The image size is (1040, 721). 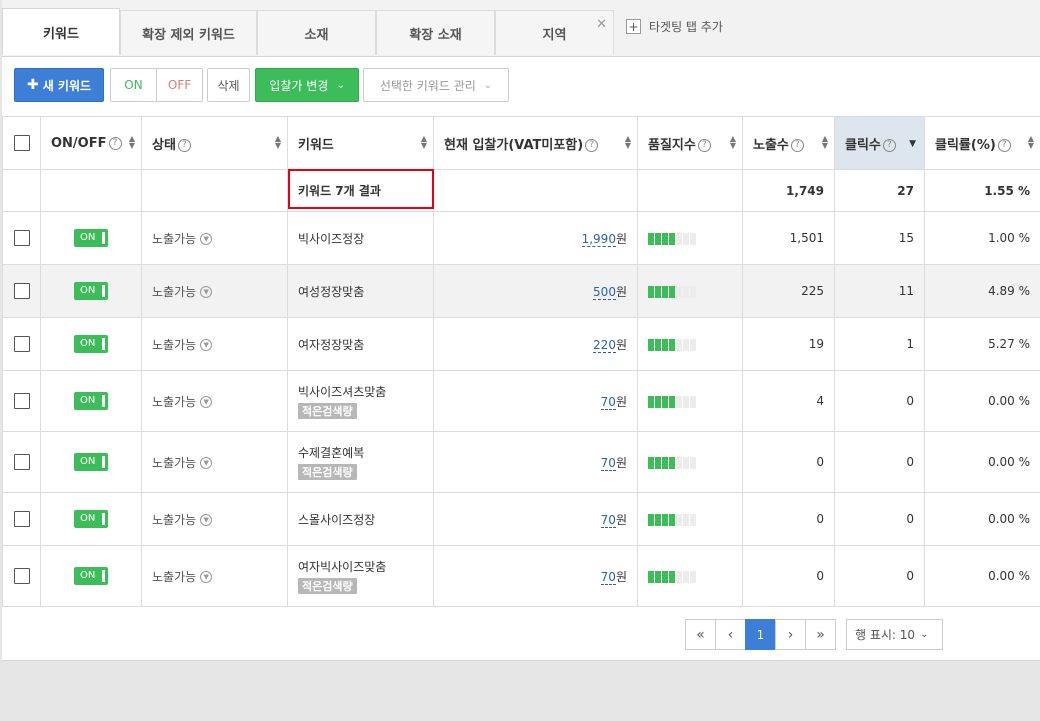 What do you see at coordinates (91, 143) in the screenshot?
I see `column-onoff: ON/OFF? ▲ ▼` at bounding box center [91, 143].